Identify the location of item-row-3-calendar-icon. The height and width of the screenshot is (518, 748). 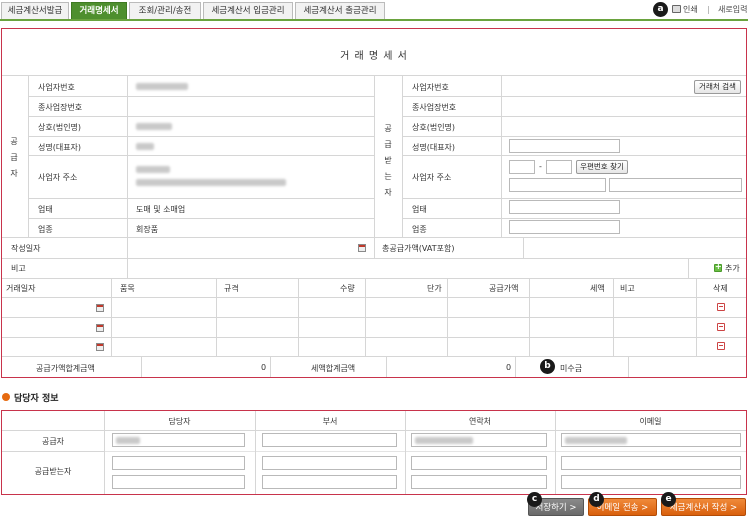
(100, 347).